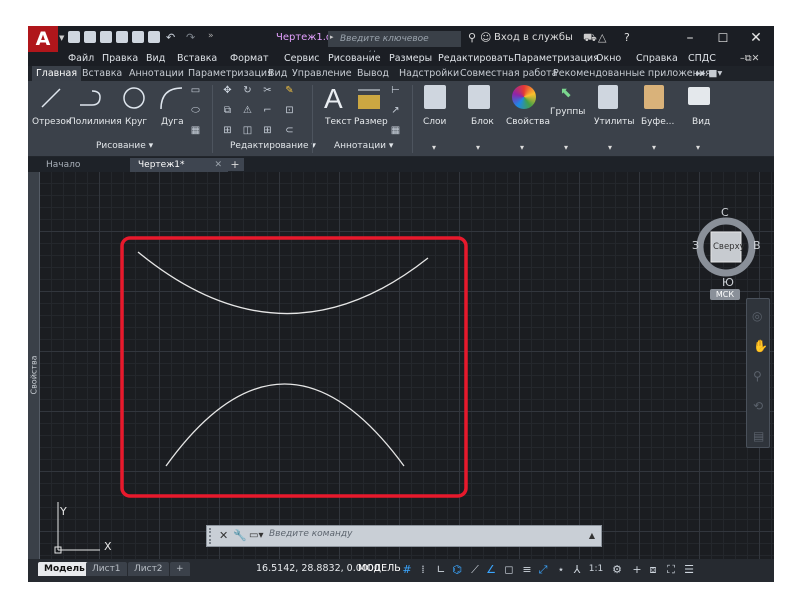 Image resolution: width=800 pixels, height=610 pixels. What do you see at coordinates (102, 73) in the screenshot?
I see `tab-insert: Вставка` at bounding box center [102, 73].